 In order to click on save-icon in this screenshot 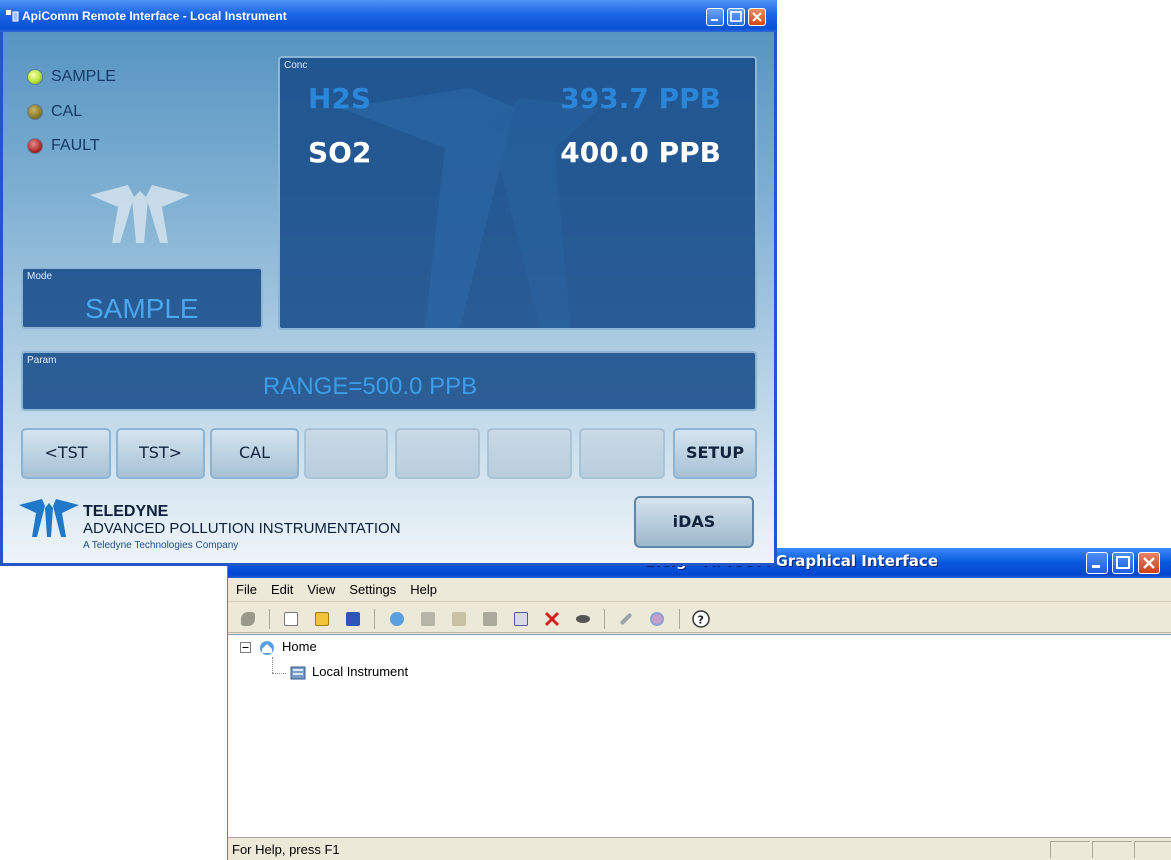, I will do `click(353, 619)`.